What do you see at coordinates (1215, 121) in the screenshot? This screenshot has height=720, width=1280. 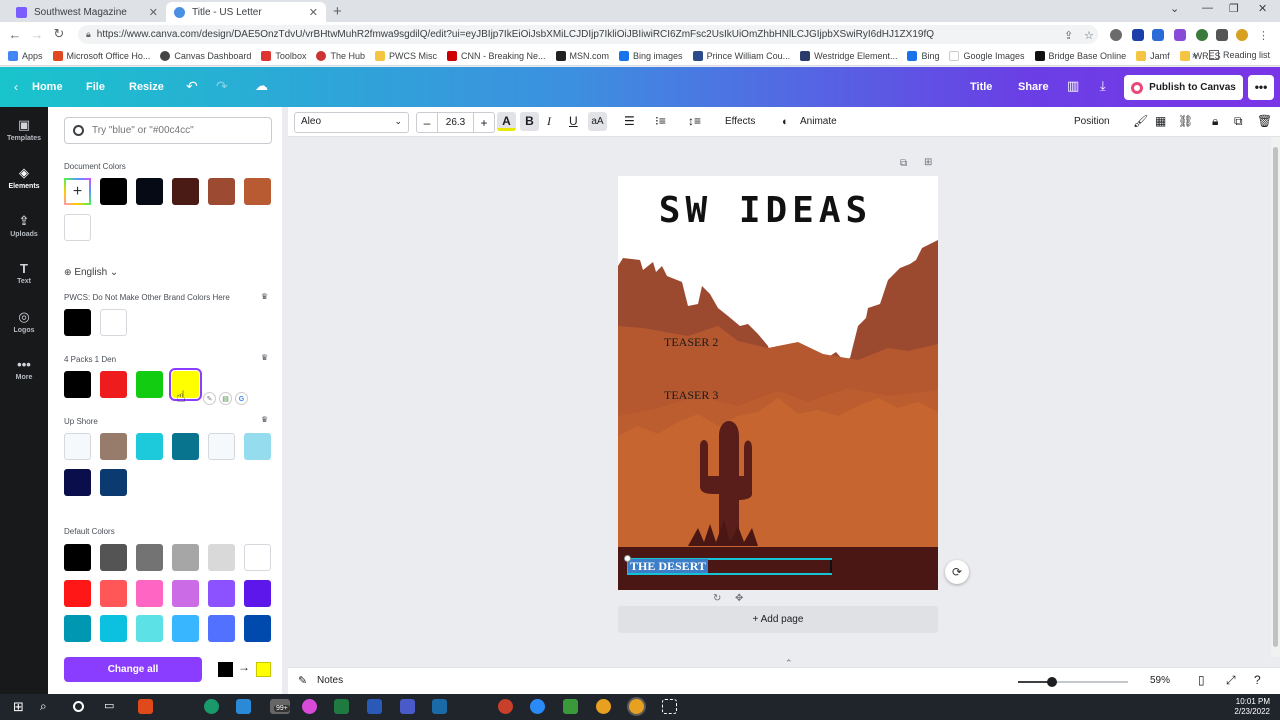 I see `lock-icon: 🔒︎` at bounding box center [1215, 121].